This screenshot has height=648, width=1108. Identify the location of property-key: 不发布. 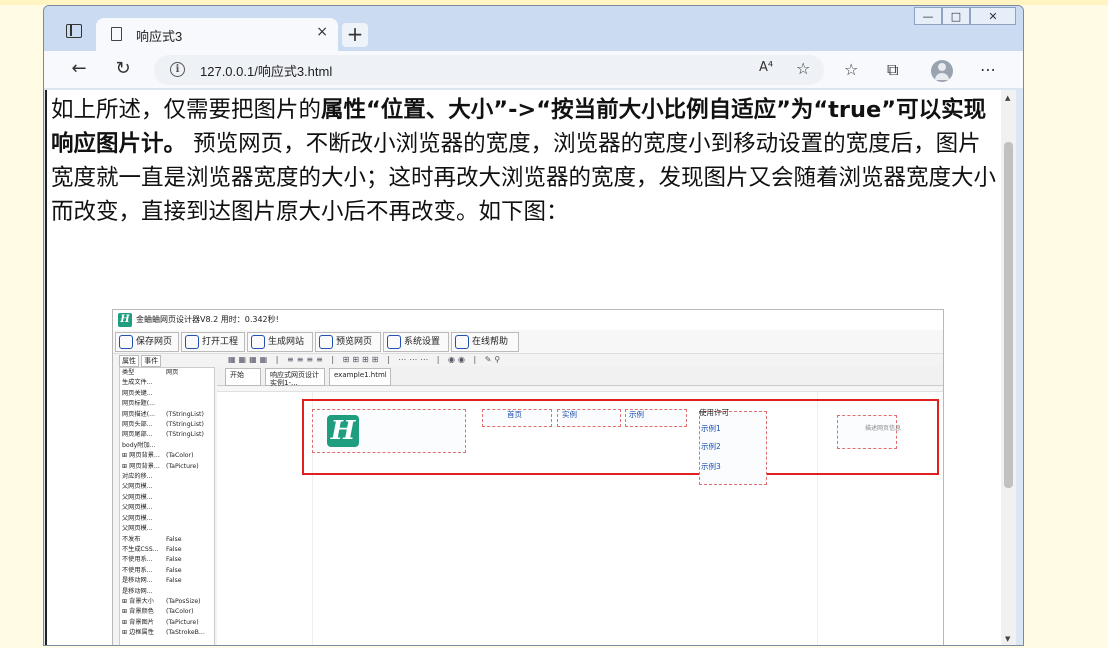
(131, 539).